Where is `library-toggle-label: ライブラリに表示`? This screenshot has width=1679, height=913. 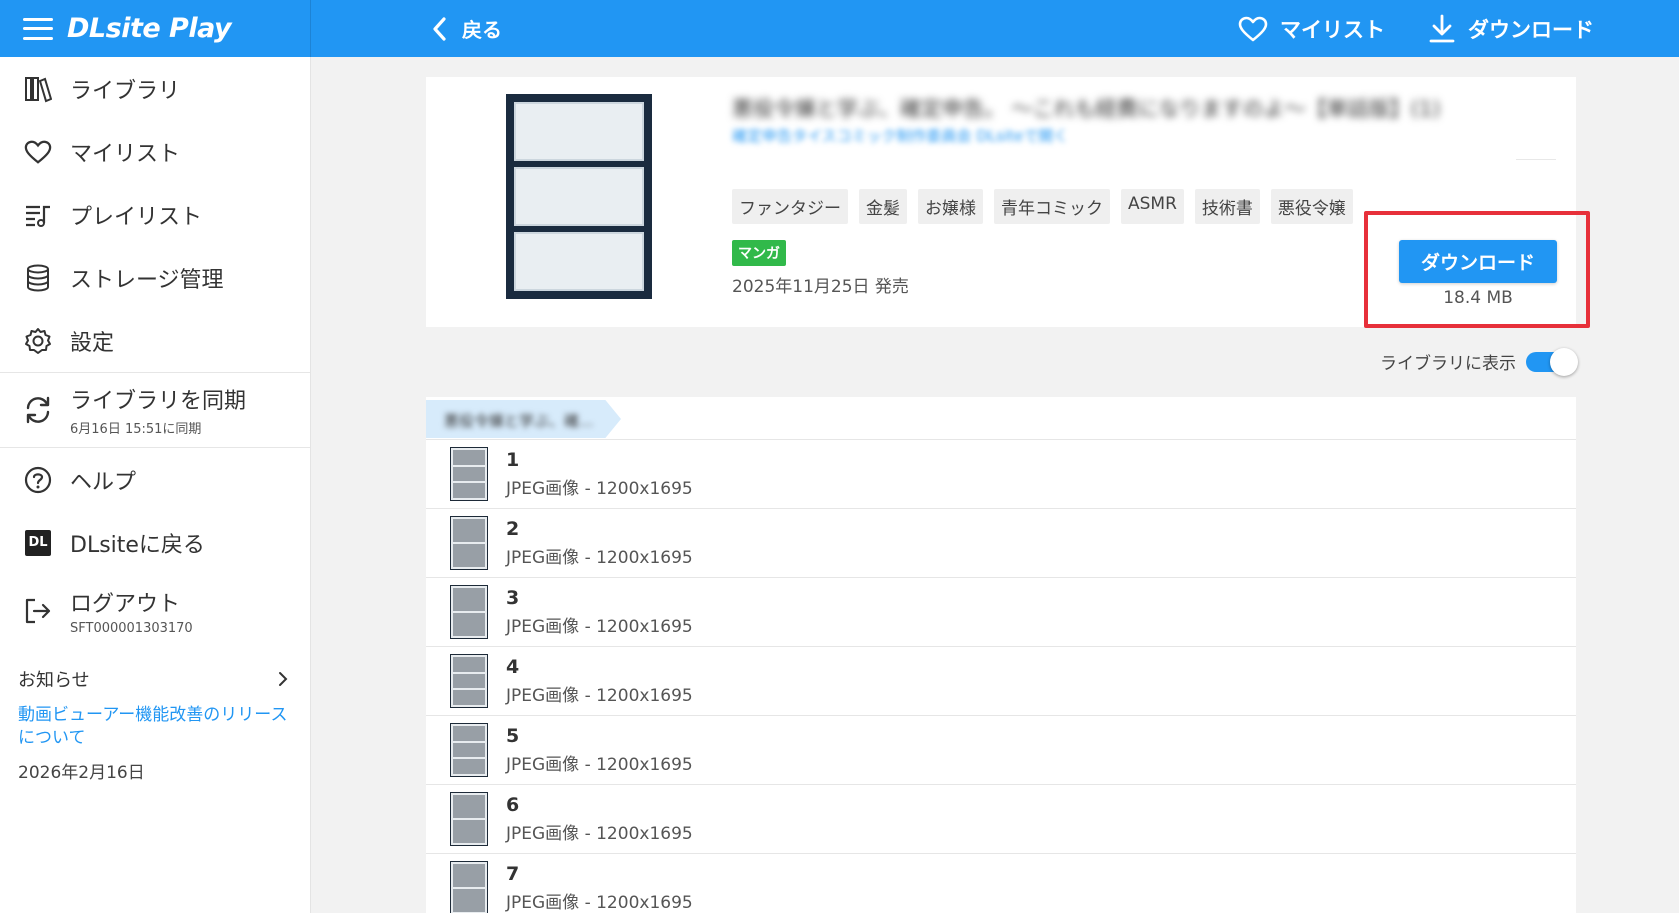
library-toggle-label: ライブラリに表示 is located at coordinates (1448, 363).